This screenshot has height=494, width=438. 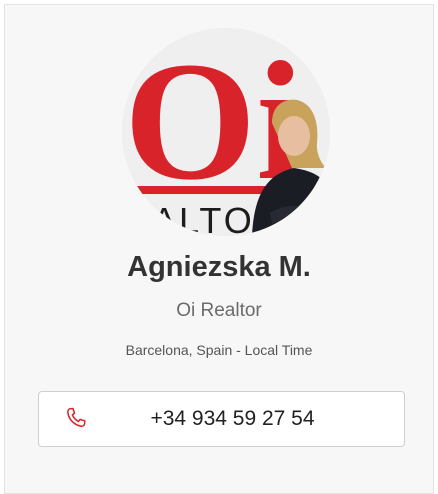 What do you see at coordinates (219, 310) in the screenshot?
I see `agent-company: Oi Realtor` at bounding box center [219, 310].